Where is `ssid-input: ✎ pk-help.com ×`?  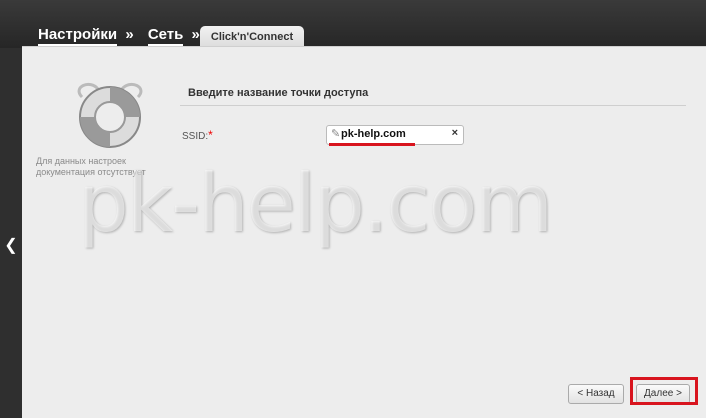 ssid-input: ✎ pk-help.com × is located at coordinates (395, 135).